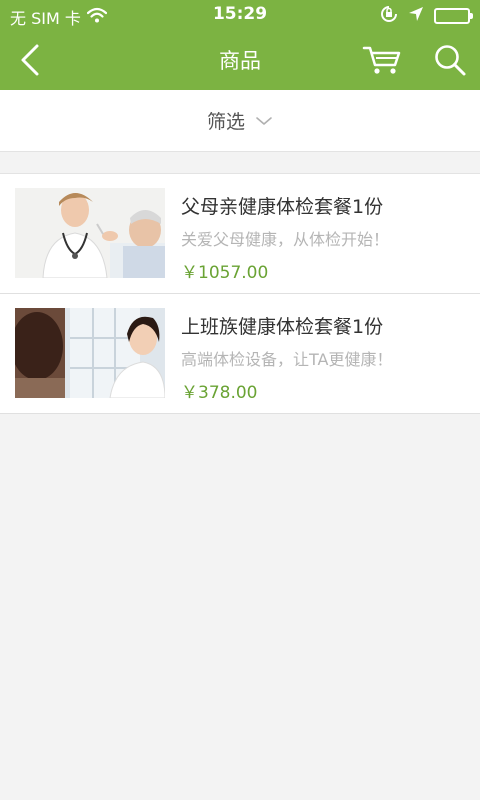 The width and height of the screenshot is (480, 800). I want to click on rotation-lock-icon, so click(389, 16).